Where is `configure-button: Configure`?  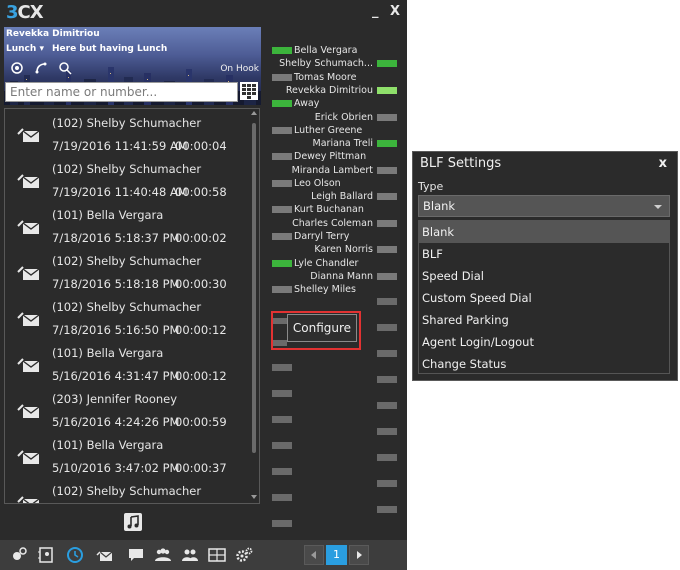 configure-button: Configure is located at coordinates (322, 328).